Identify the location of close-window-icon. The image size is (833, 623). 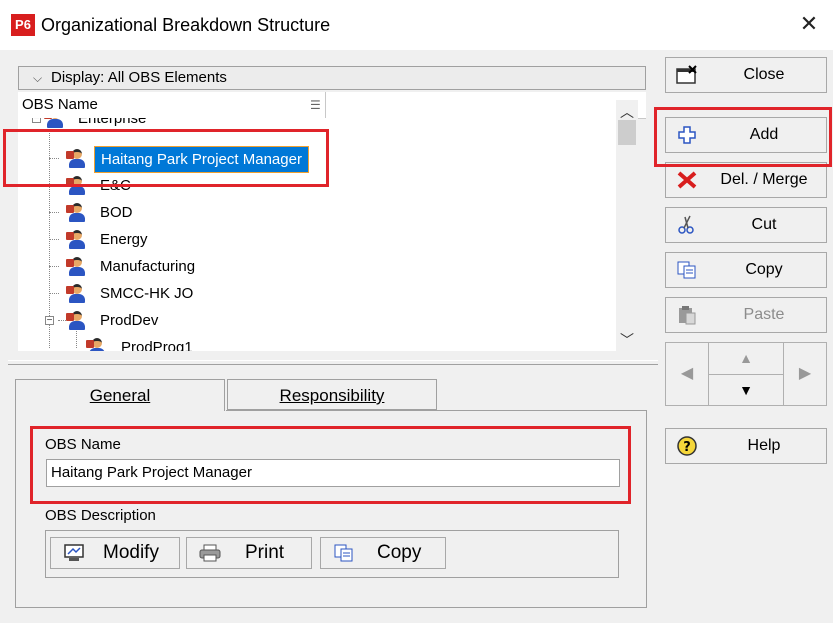
(686, 74).